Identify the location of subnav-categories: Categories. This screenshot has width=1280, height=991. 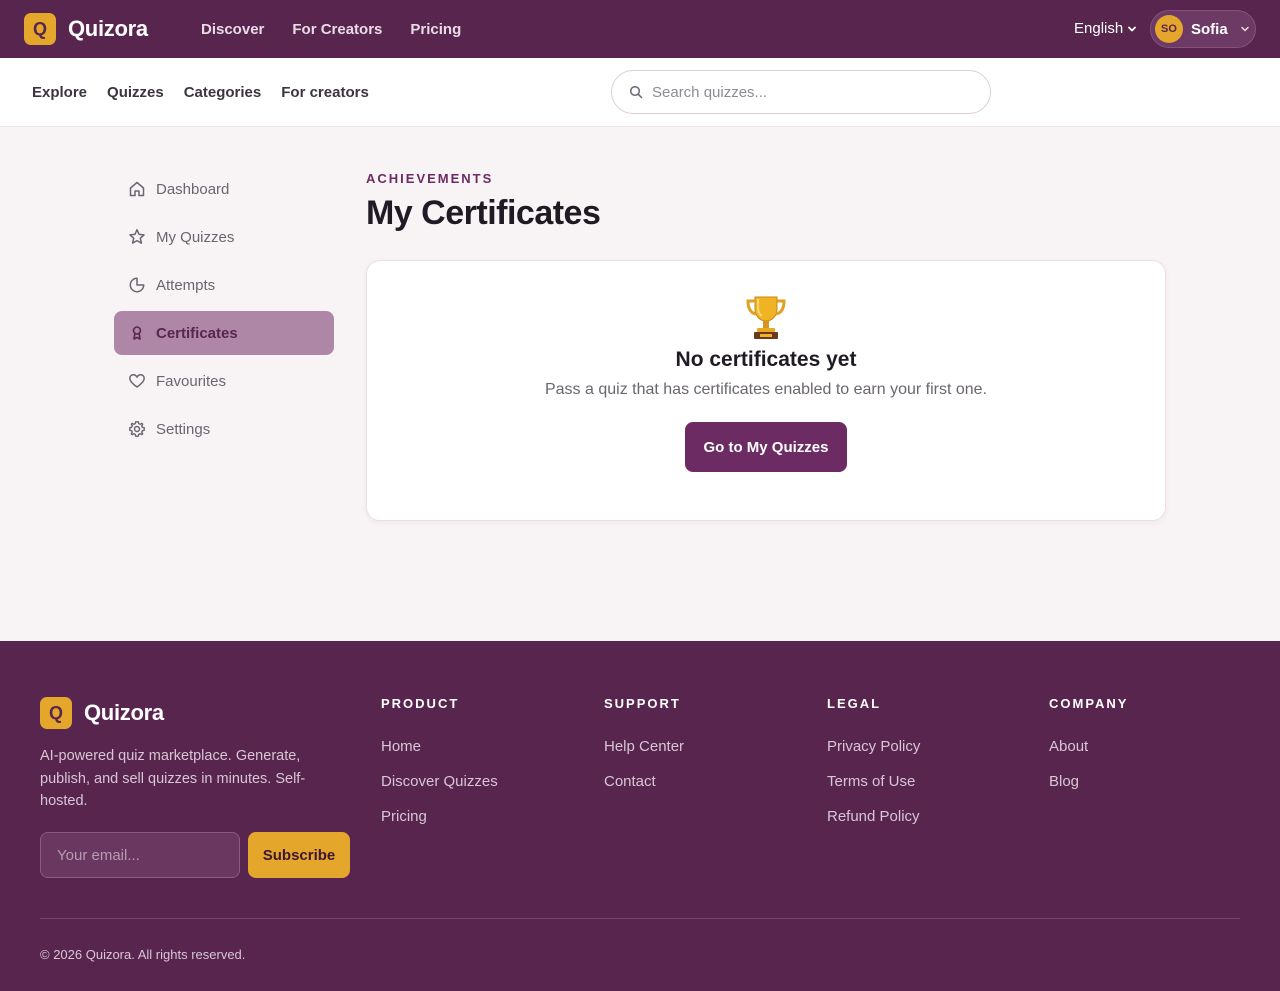
(223, 92).